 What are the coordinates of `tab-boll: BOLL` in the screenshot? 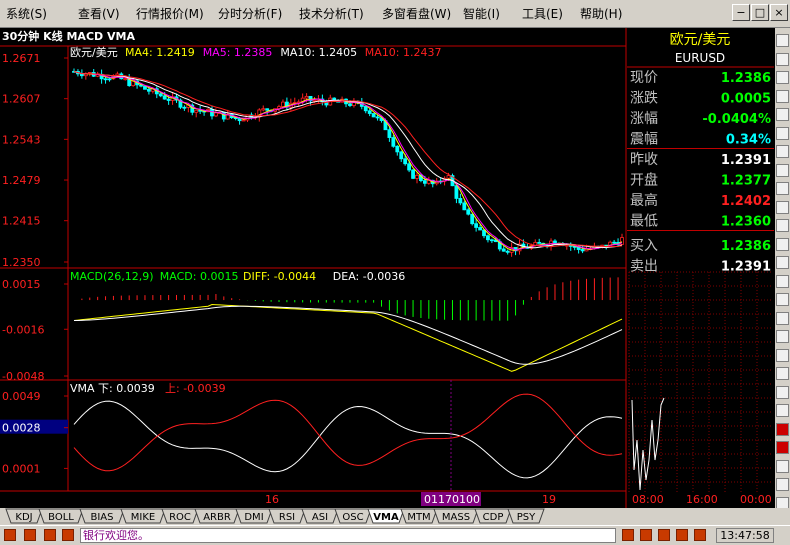 It's located at (61, 516).